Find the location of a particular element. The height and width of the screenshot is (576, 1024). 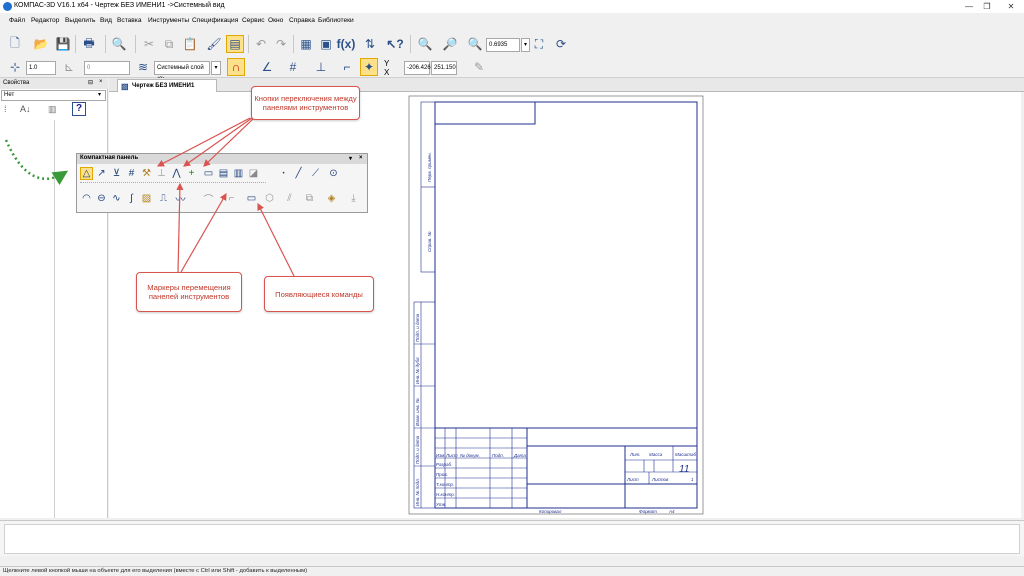

command-input-area is located at coordinates (512, 539).